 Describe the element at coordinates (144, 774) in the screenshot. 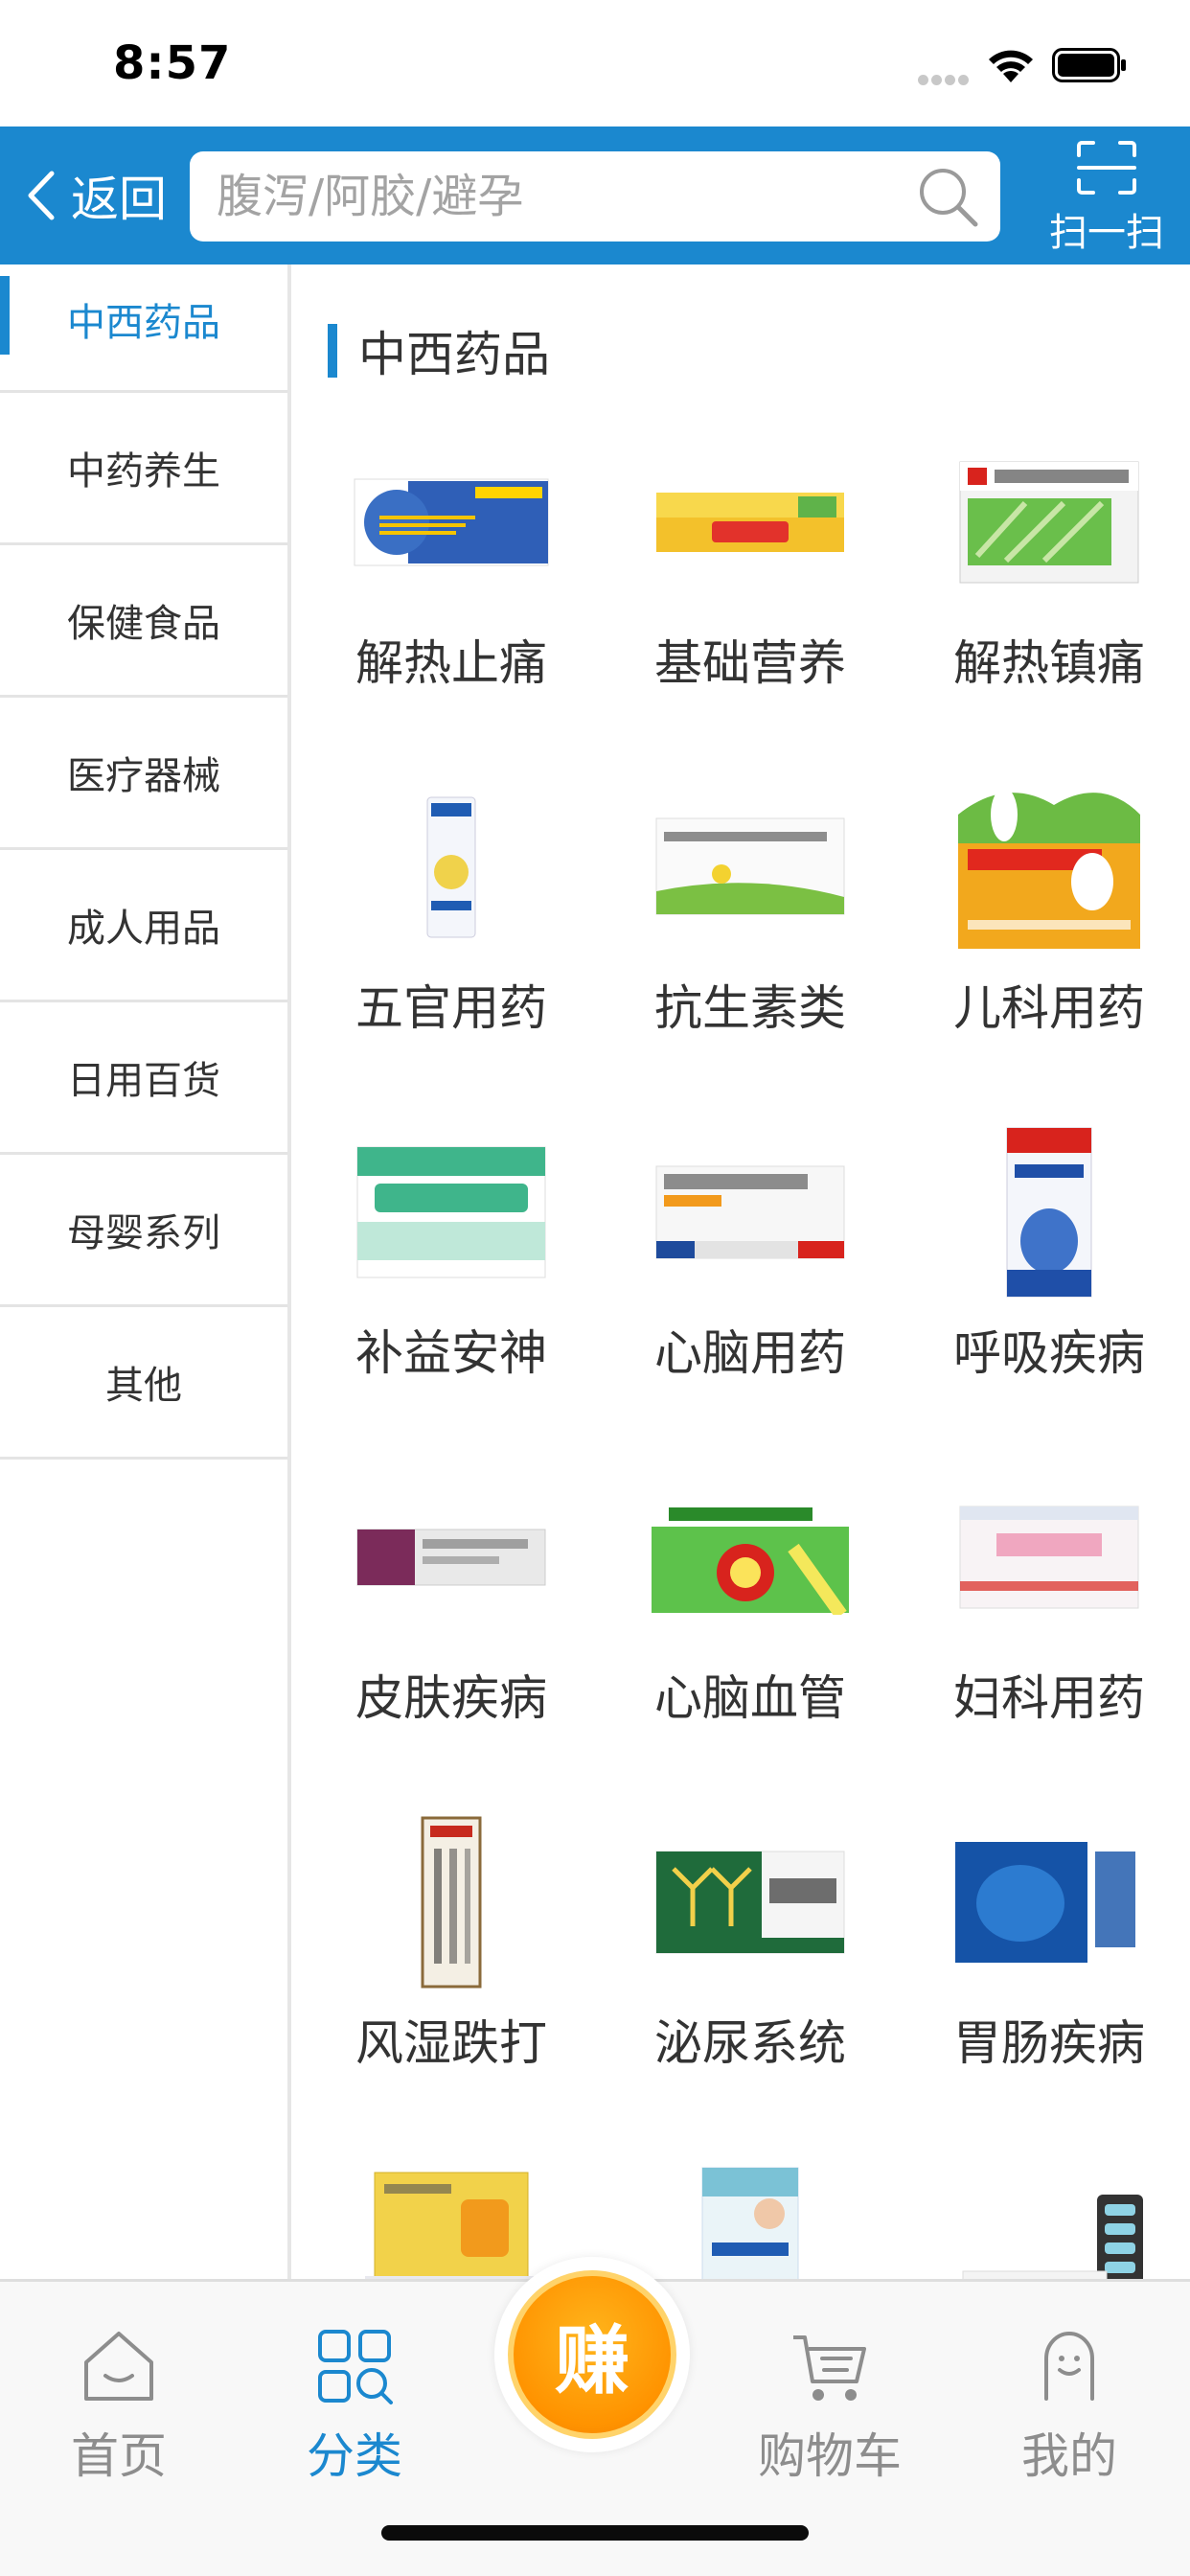

I see `sidebar-item-medical-devices: 医疗器械` at that location.